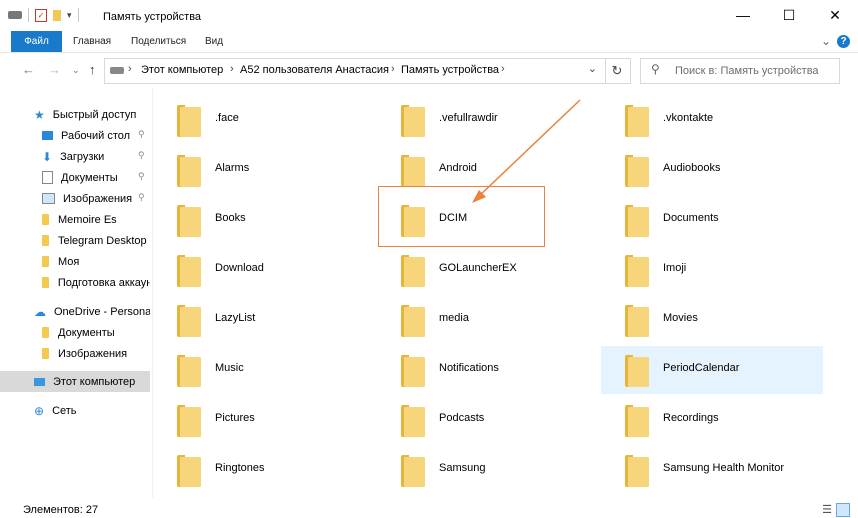 The height and width of the screenshot is (518, 858). I want to click on status-bar: Элементов: 27 ☰, so click(429, 509).